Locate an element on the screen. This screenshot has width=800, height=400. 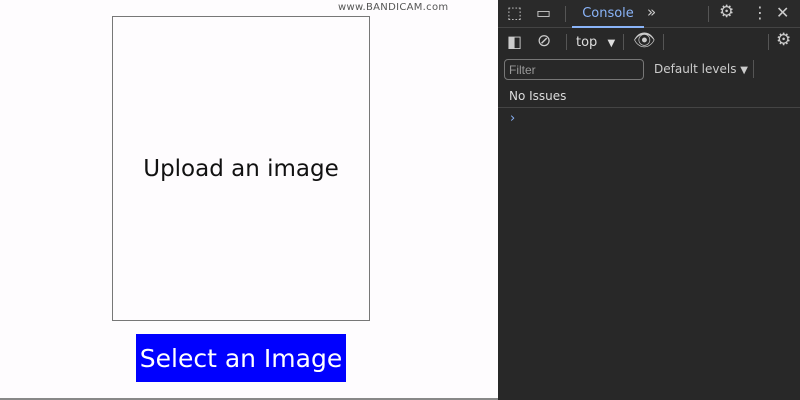
issues-status: No Issues is located at coordinates (537, 96).